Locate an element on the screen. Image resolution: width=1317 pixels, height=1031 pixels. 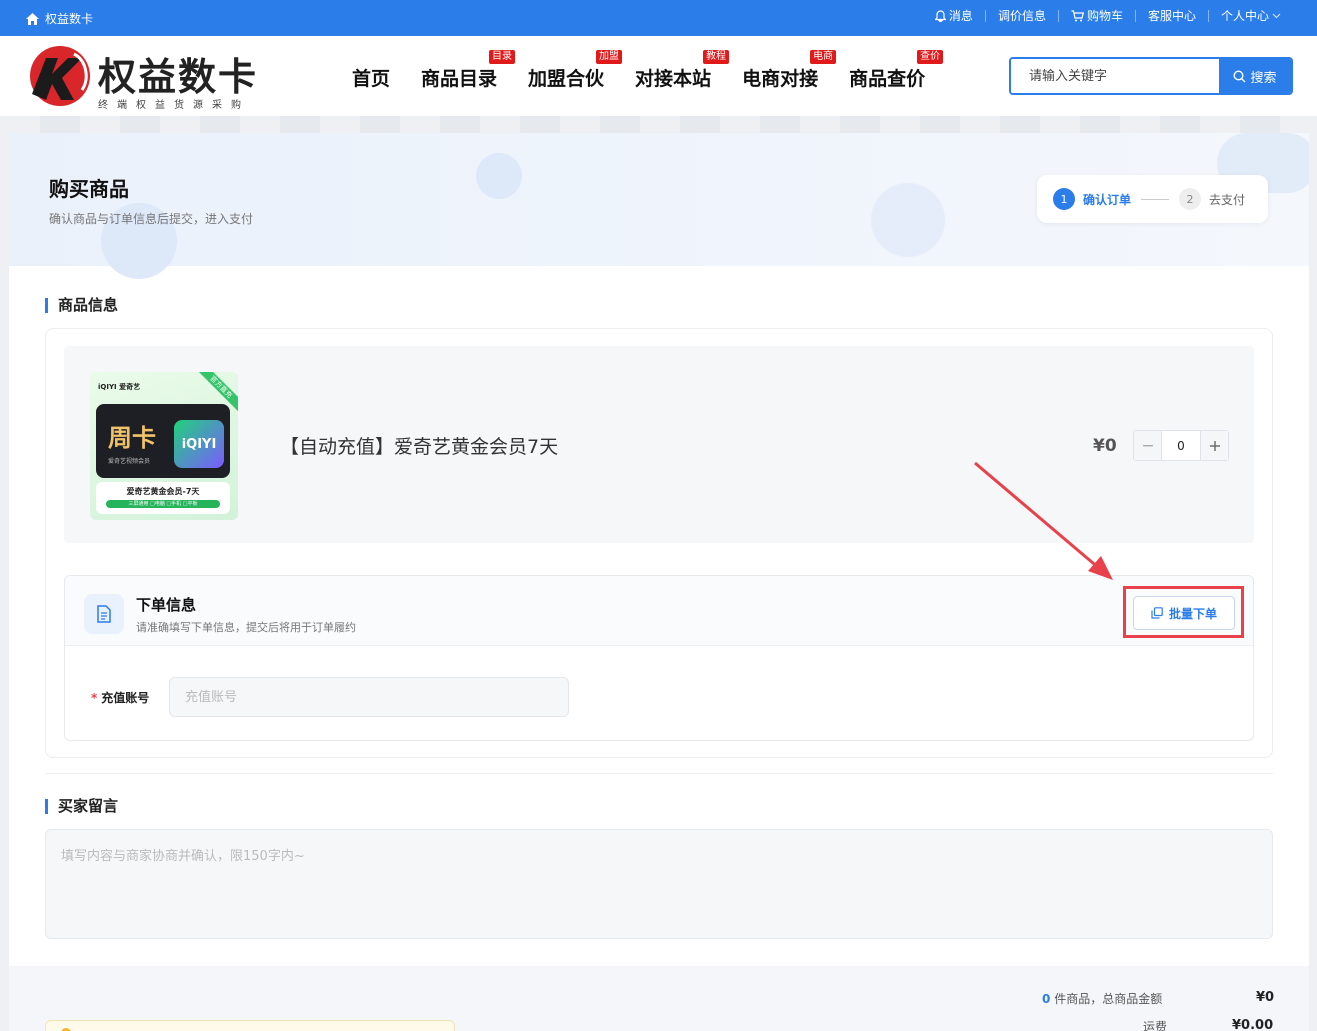
page-hero: 购买商品 确认商品与订单信息后提交，进入支付 1 确认订单 2 去支付 is located at coordinates (659, 206).